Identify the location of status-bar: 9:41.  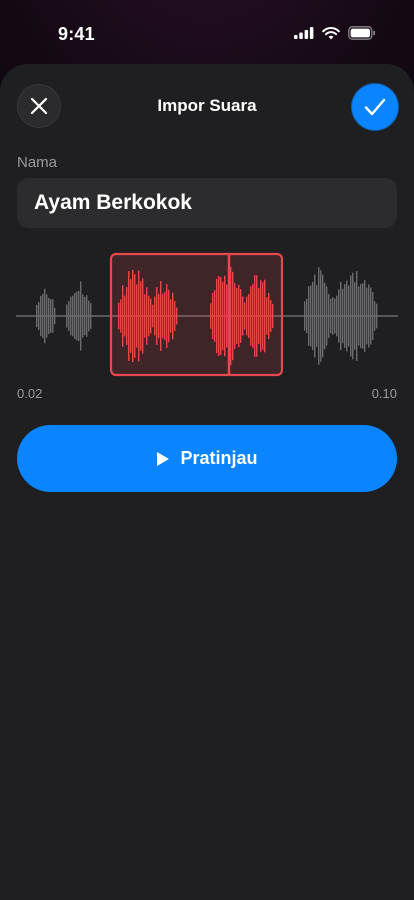
(207, 32).